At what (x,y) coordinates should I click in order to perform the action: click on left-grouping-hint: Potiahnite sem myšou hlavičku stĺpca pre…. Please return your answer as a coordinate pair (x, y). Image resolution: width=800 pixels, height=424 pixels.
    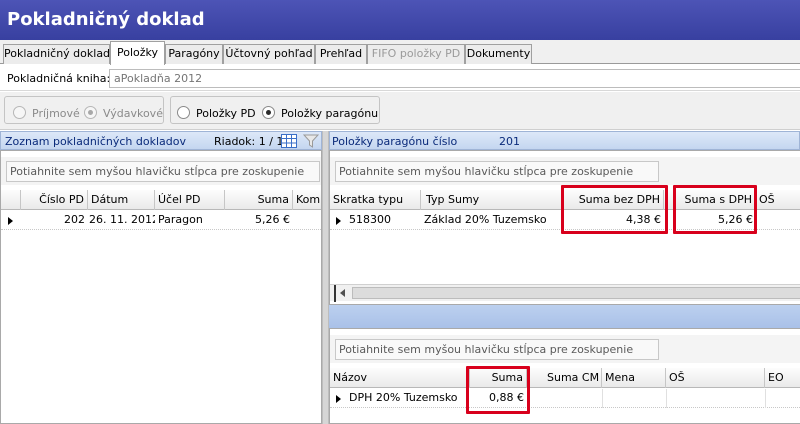
    Looking at the image, I should click on (163, 171).